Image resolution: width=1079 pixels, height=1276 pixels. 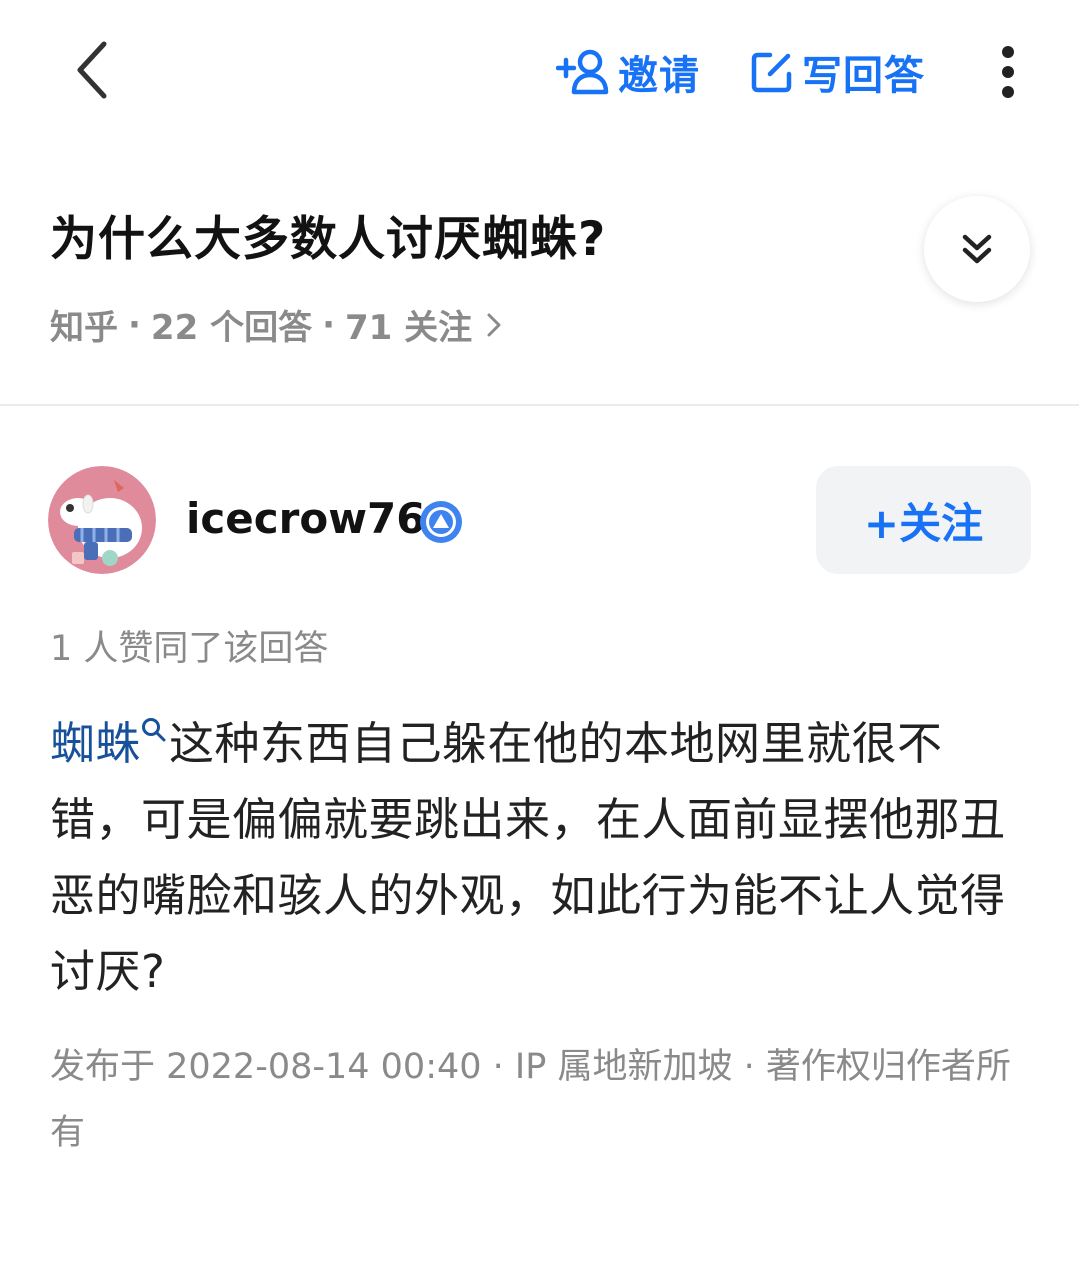 I want to click on follower-count: 71 关注, so click(x=409, y=328).